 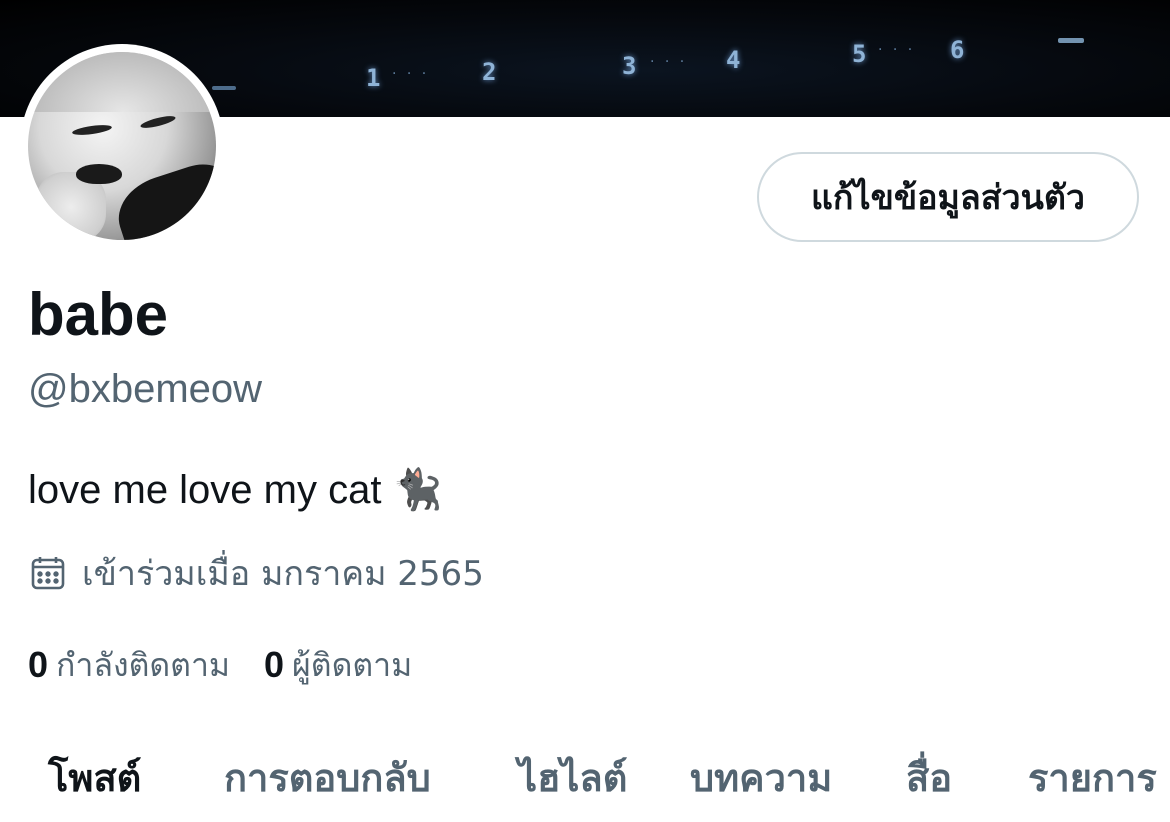 What do you see at coordinates (958, 50) in the screenshot?
I see `banner-number-6: 6` at bounding box center [958, 50].